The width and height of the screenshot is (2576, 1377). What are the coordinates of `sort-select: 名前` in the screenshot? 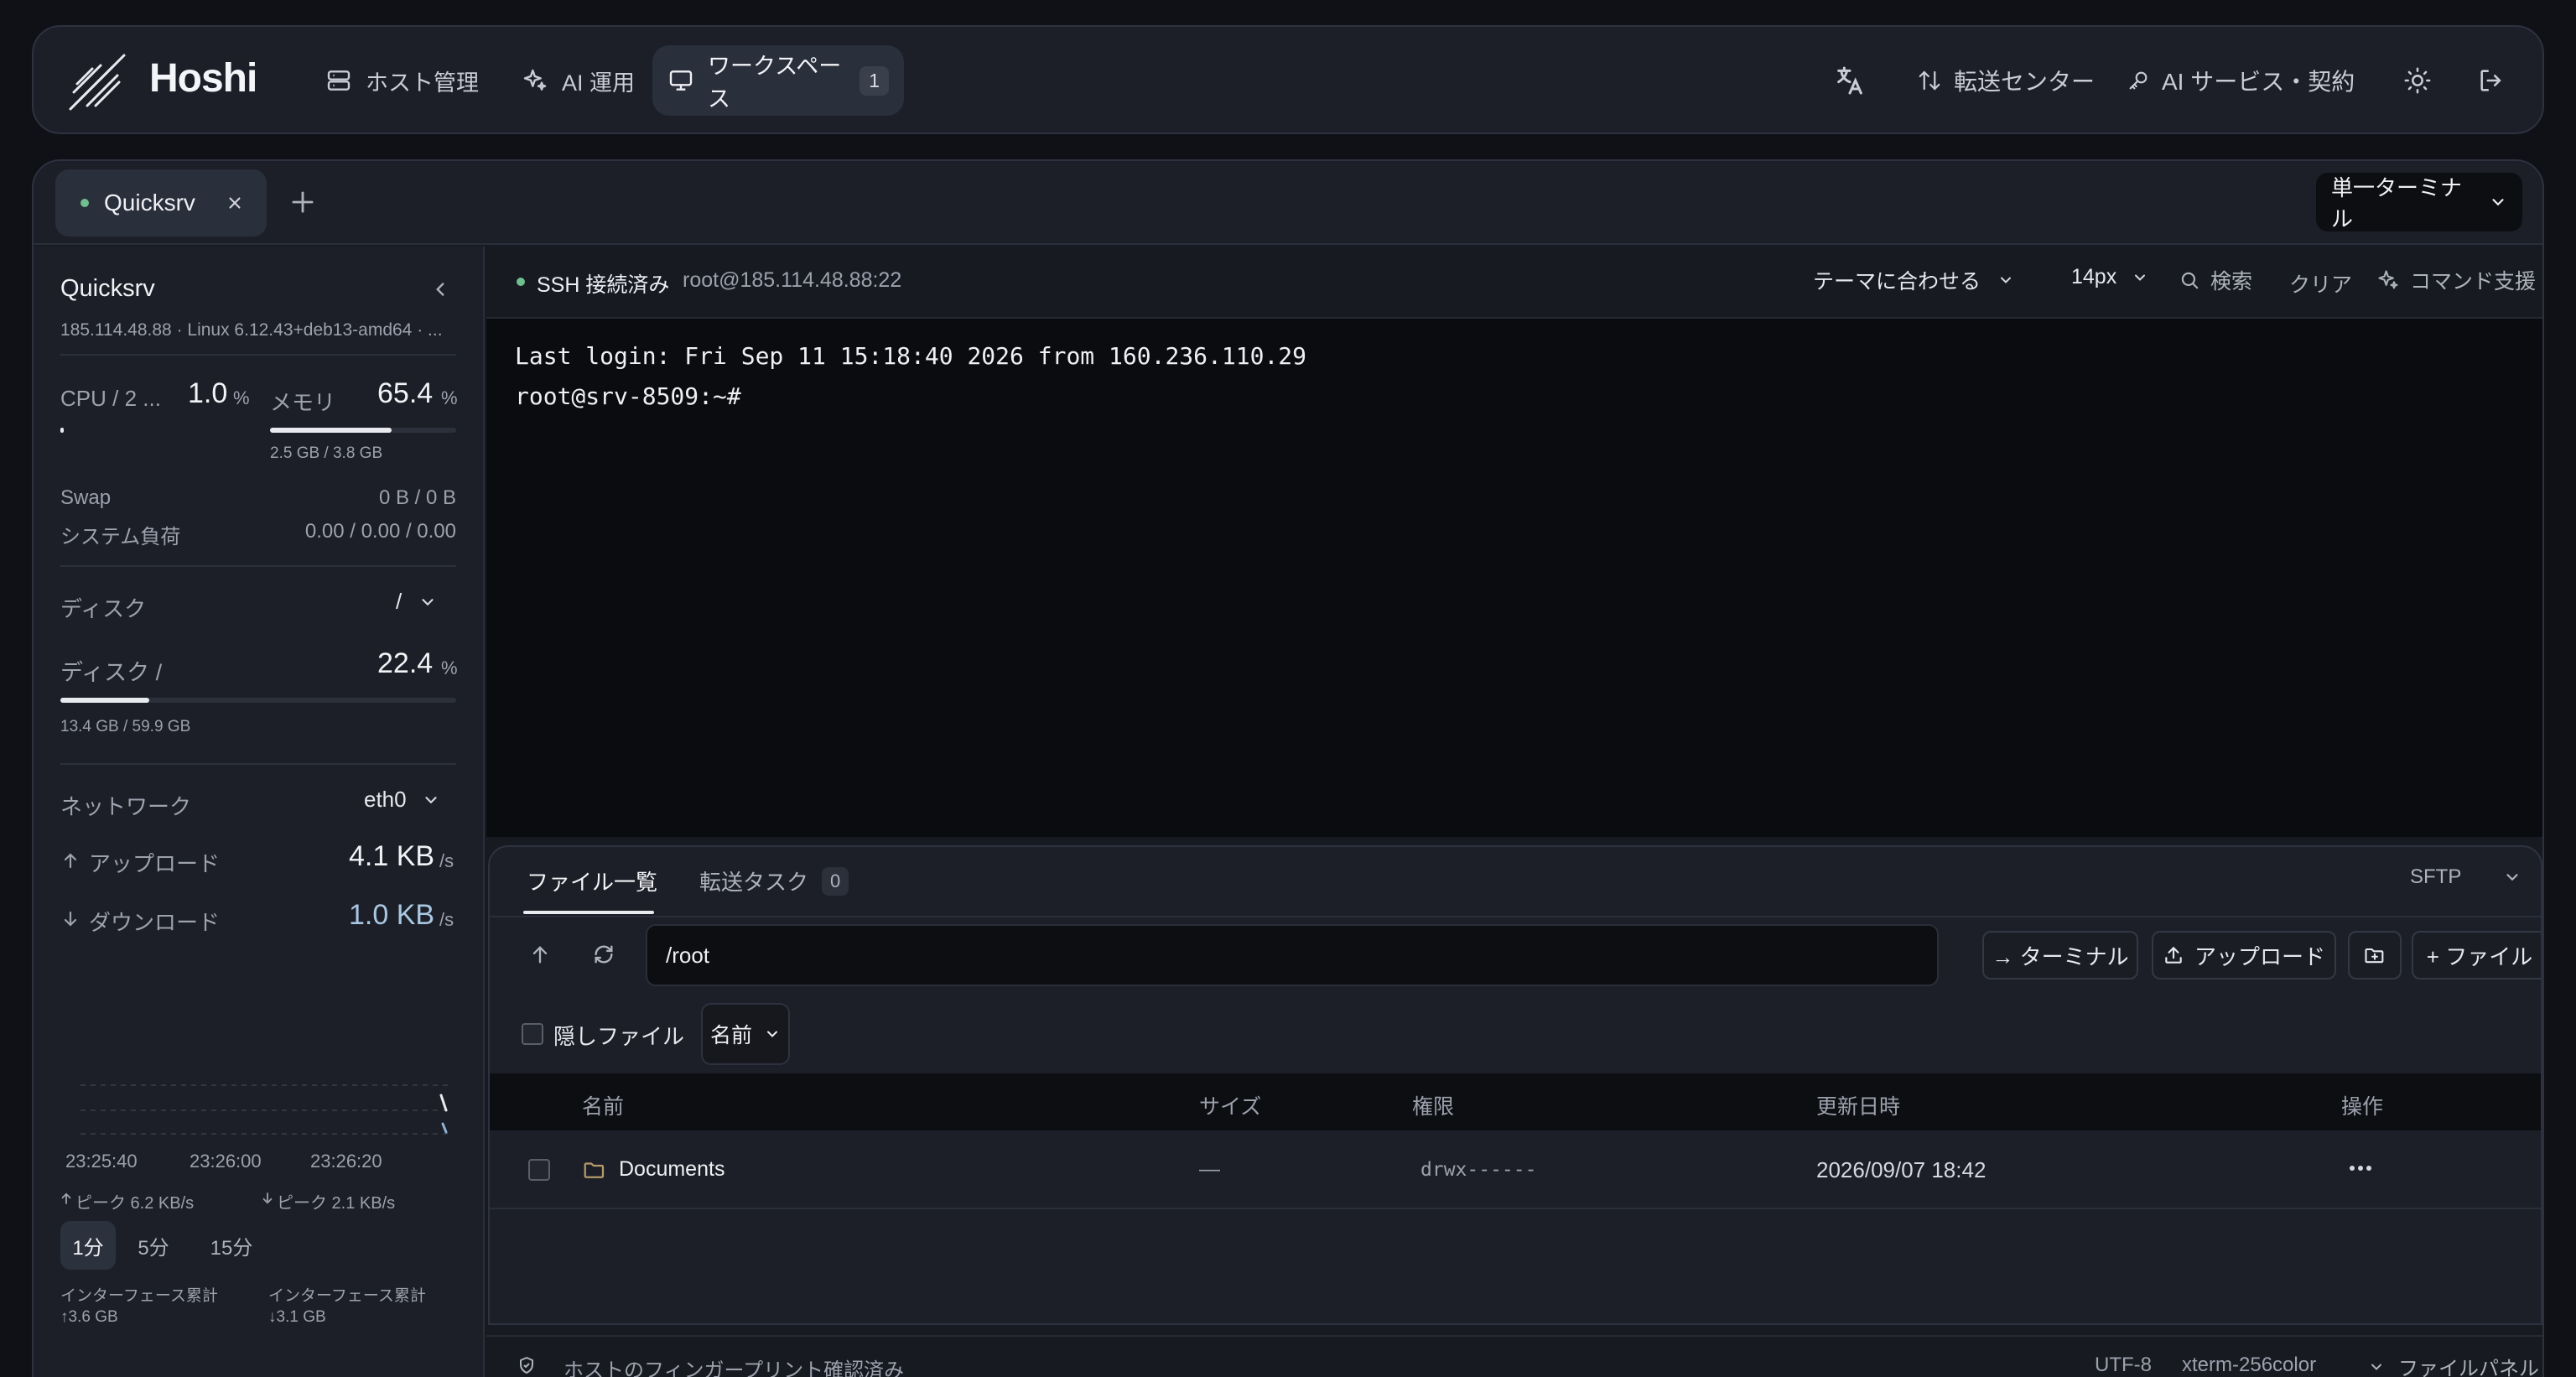 It's located at (745, 1034).